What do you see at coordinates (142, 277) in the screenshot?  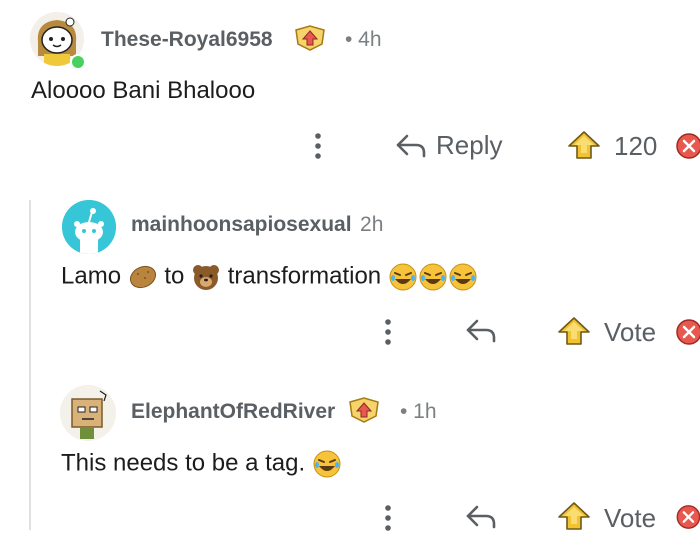 I see `potato-emoji-icon` at bounding box center [142, 277].